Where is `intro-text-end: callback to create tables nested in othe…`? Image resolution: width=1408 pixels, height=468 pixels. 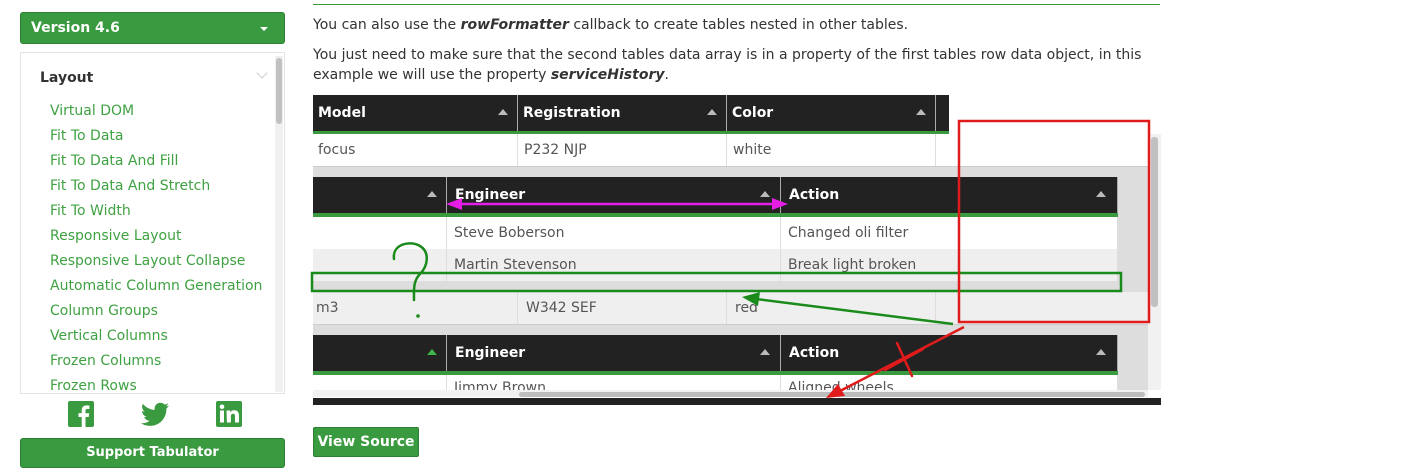
intro-text-end: callback to create tables nested in othe… is located at coordinates (738, 25).